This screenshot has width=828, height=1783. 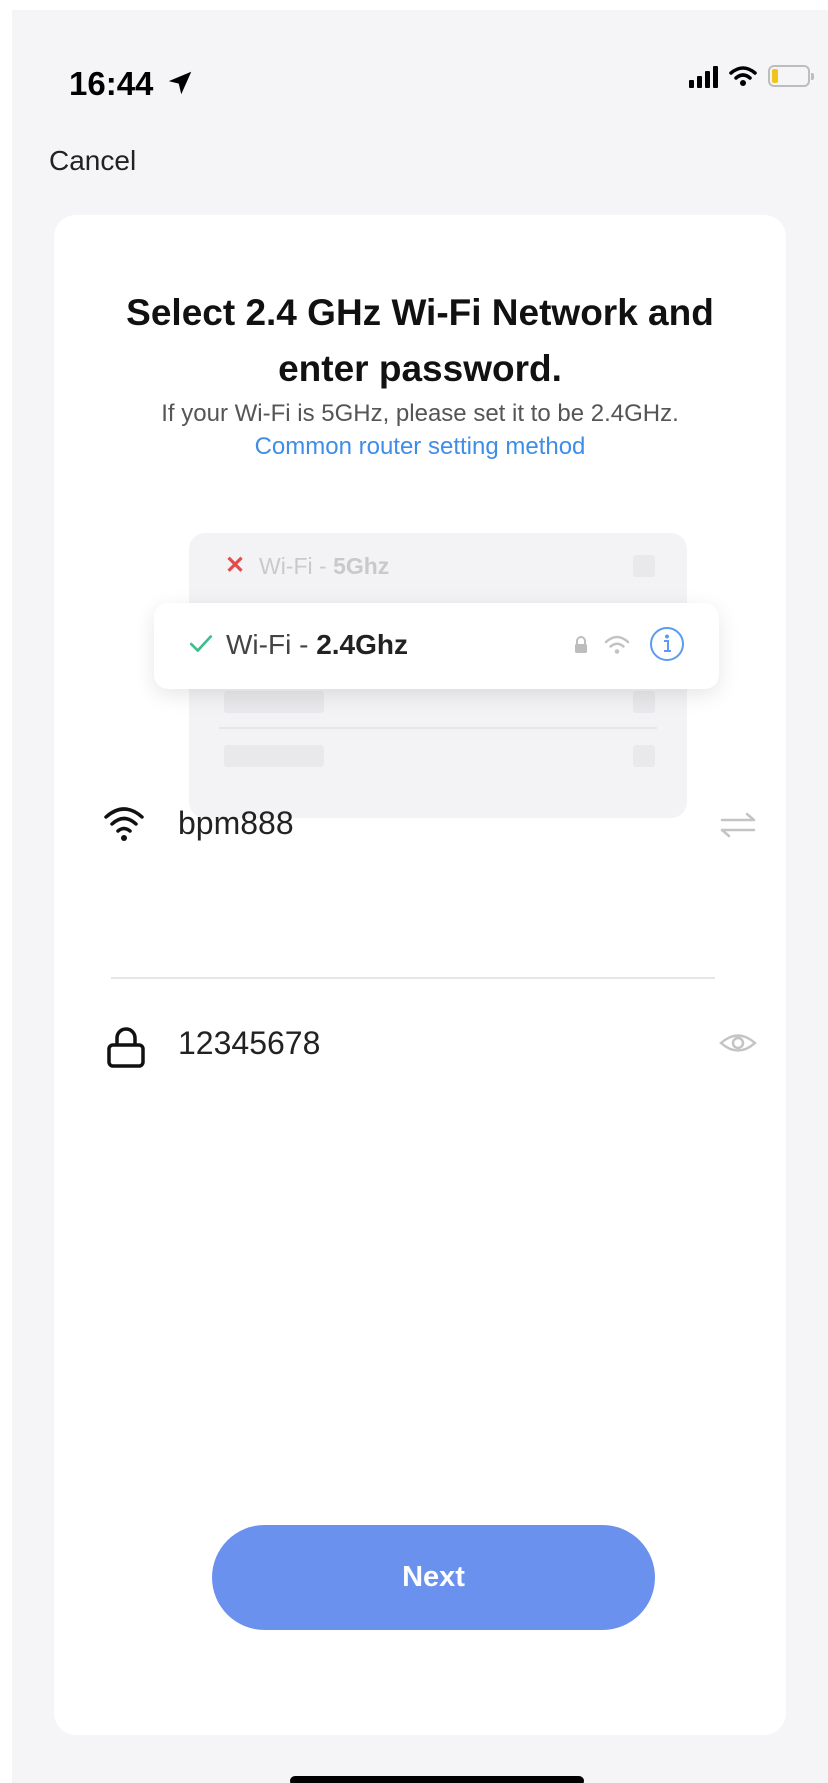 I want to click on home-indicator, so click(x=437, y=1779).